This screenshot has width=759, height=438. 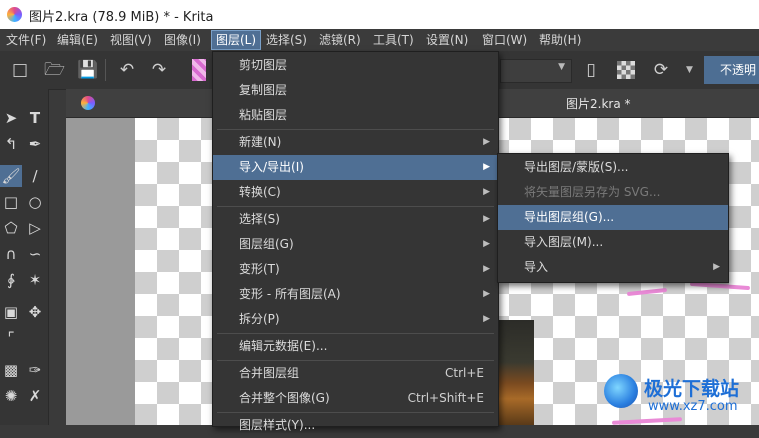 What do you see at coordinates (355, 90) in the screenshot?
I see `menu-item-copy-layer: 复制图层` at bounding box center [355, 90].